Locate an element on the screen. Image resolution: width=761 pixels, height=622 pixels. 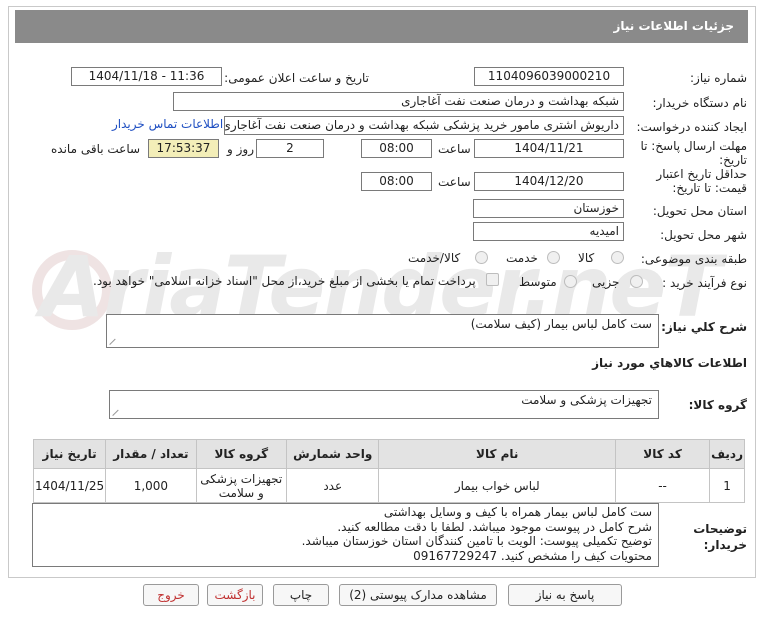
cell-row: 1 is located at coordinates (727, 485).